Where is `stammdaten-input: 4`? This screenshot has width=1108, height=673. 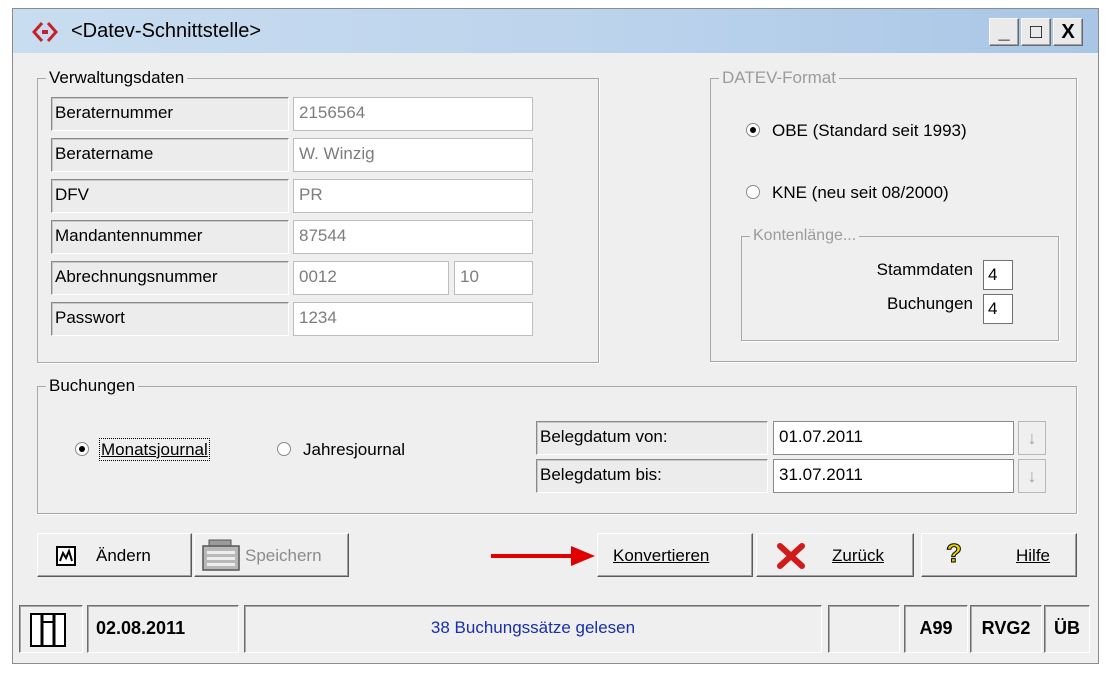
stammdaten-input: 4 is located at coordinates (998, 275).